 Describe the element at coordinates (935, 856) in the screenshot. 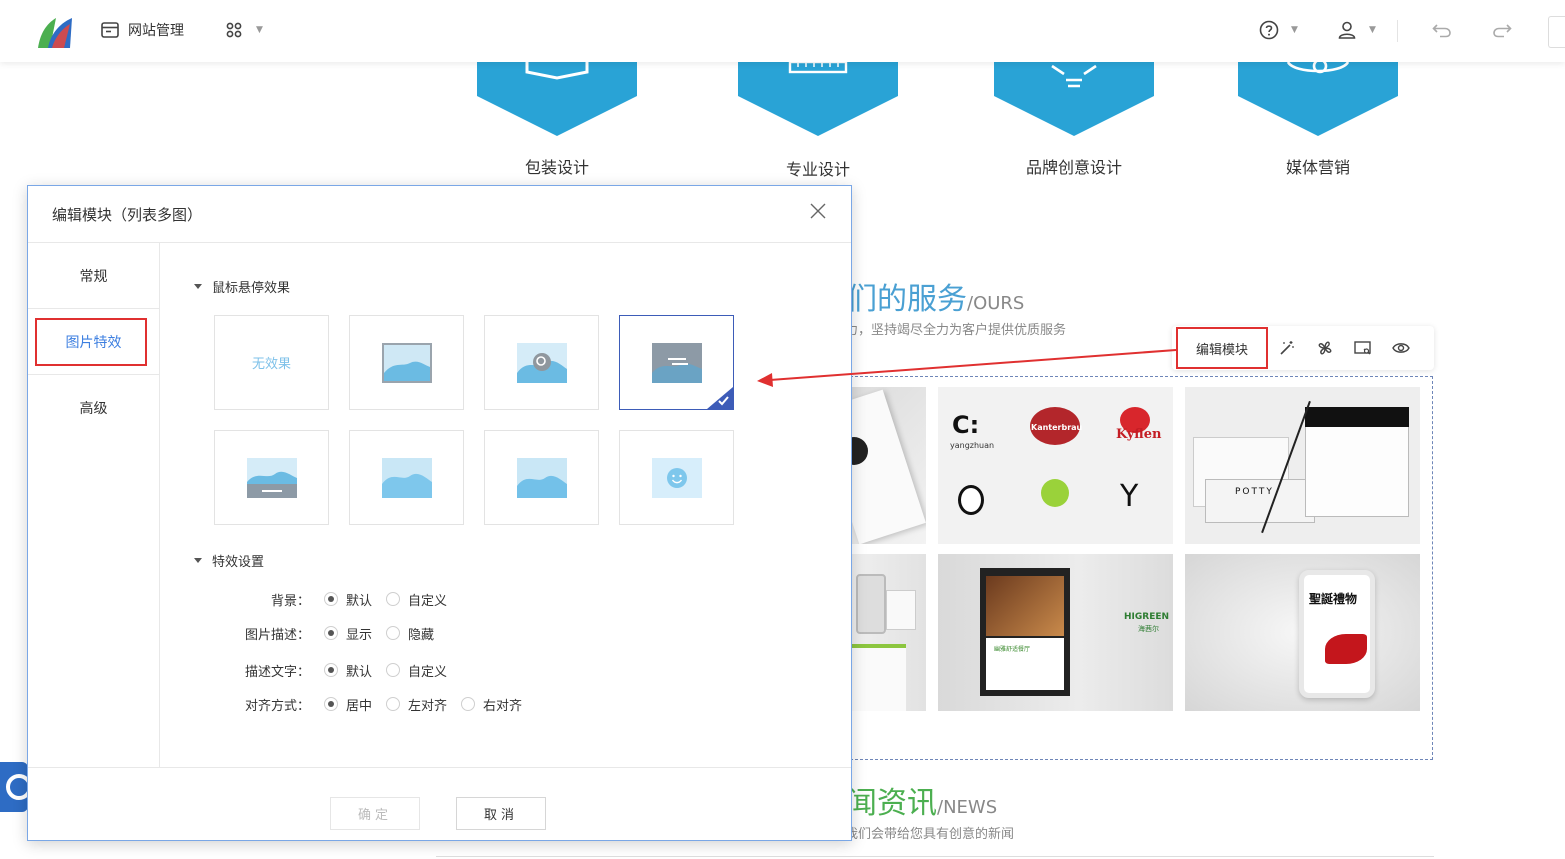

I see `news-divider` at that location.